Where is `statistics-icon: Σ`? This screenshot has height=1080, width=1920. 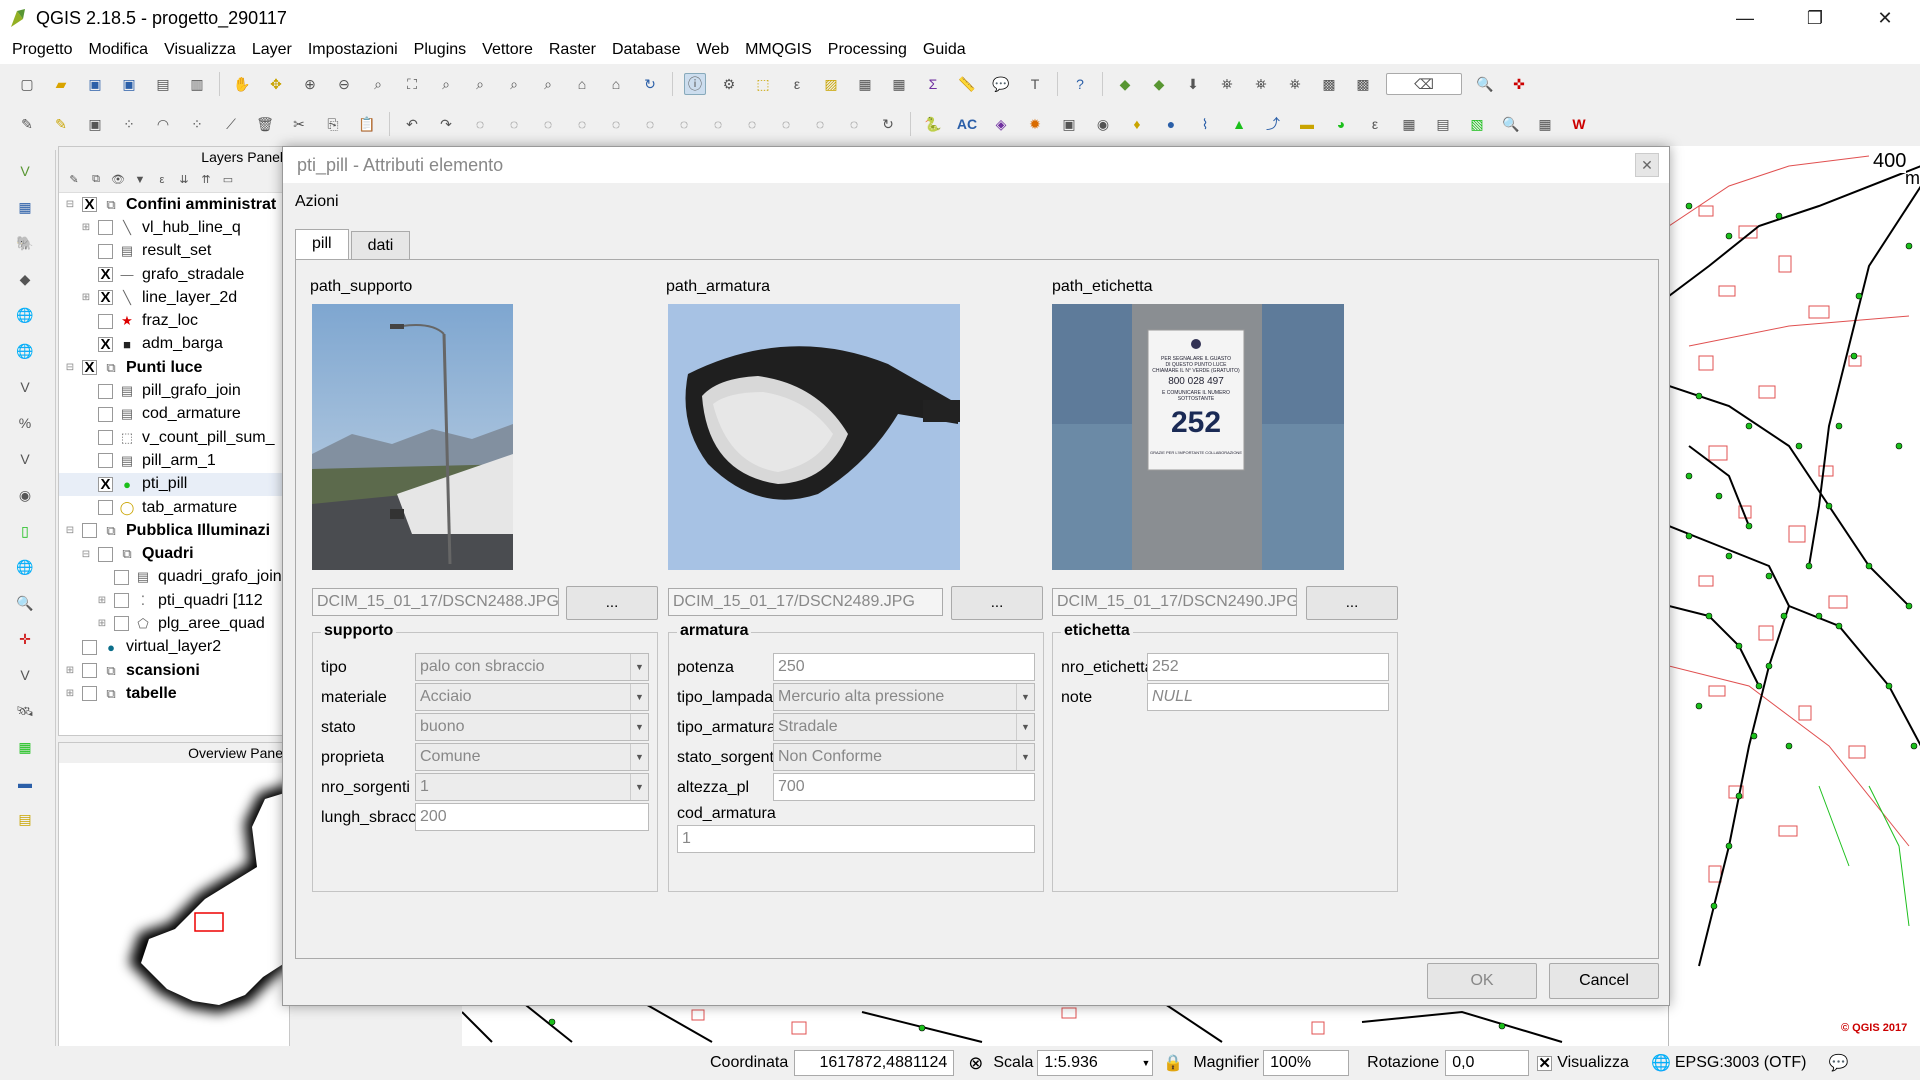 statistics-icon: Σ is located at coordinates (933, 84).